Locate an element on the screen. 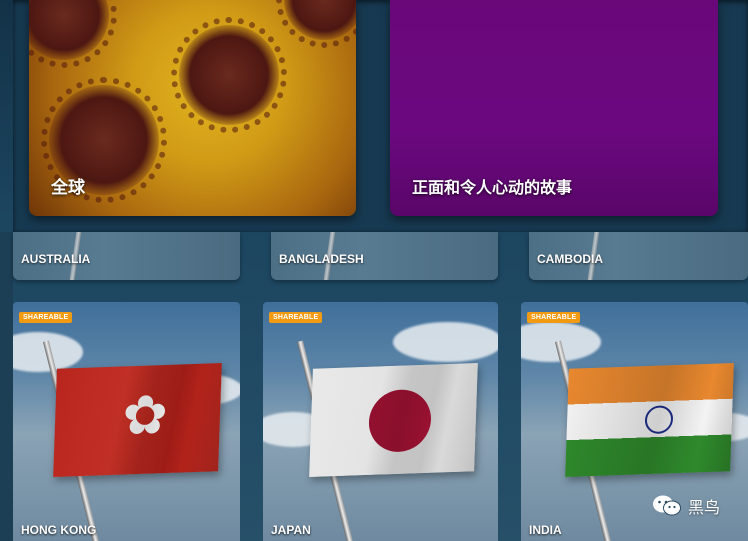  country-tile-japan: SHAREABLE JAPAN is located at coordinates (380, 421).